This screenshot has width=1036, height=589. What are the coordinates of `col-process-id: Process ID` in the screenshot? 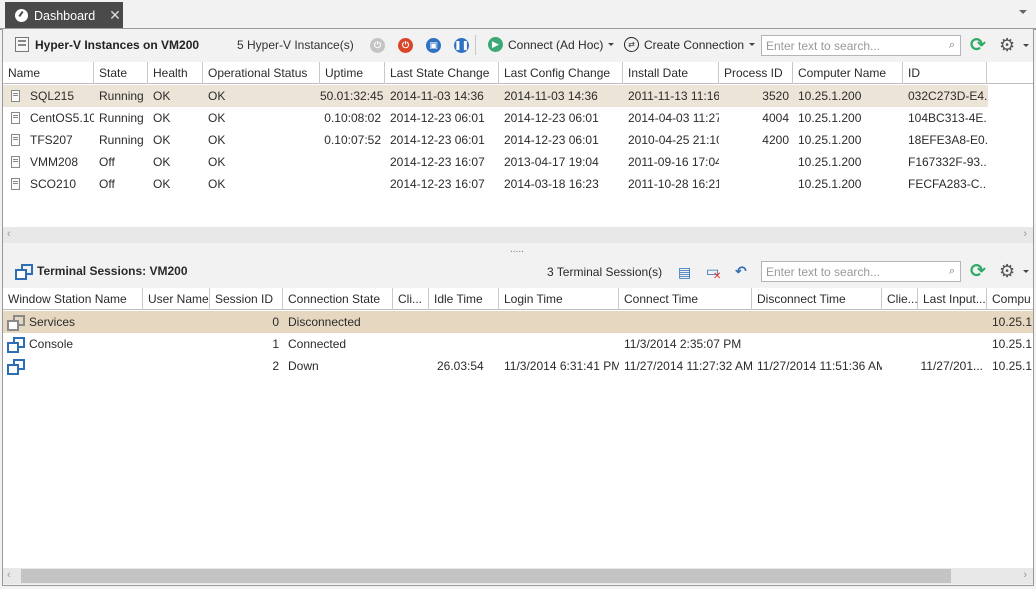 It's located at (756, 73).